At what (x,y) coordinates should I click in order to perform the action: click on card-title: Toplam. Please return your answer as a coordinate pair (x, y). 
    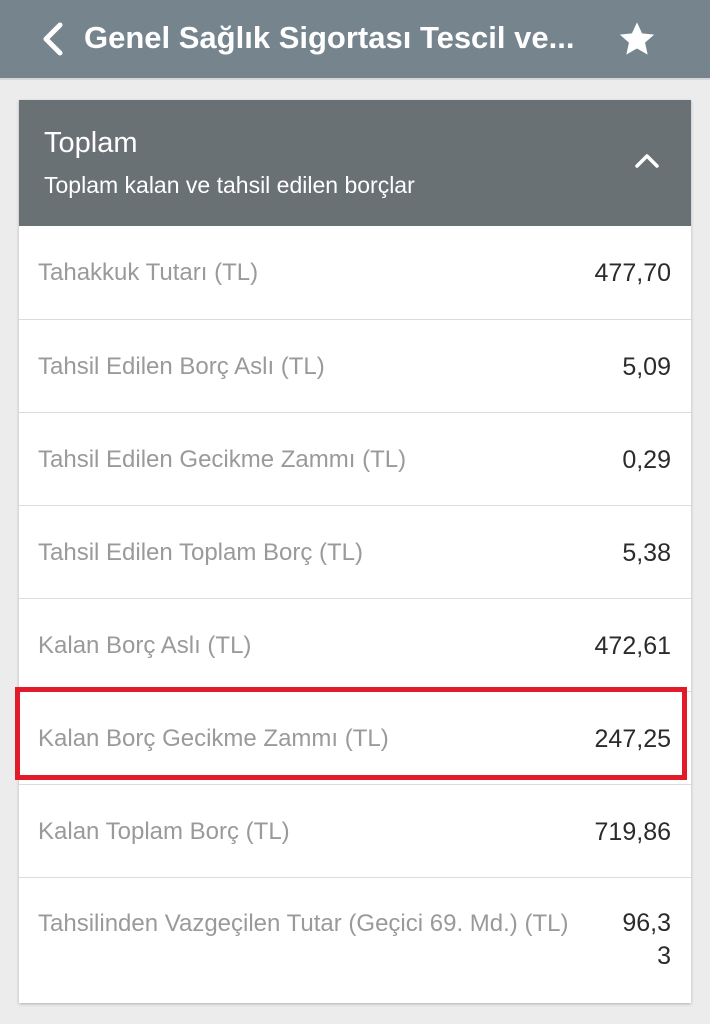
    Looking at the image, I should click on (91, 143).